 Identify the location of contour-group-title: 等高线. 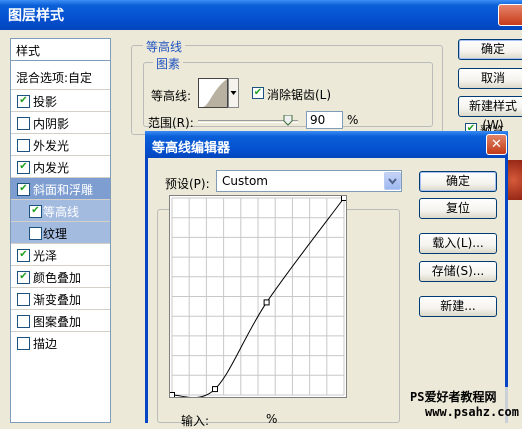
(164, 46).